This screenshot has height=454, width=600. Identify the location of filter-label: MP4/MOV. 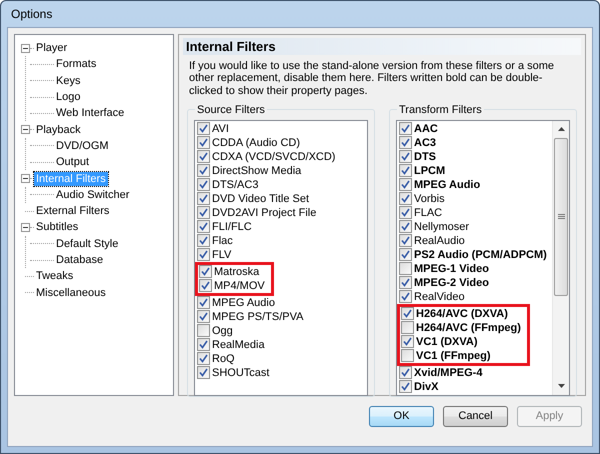
(239, 286).